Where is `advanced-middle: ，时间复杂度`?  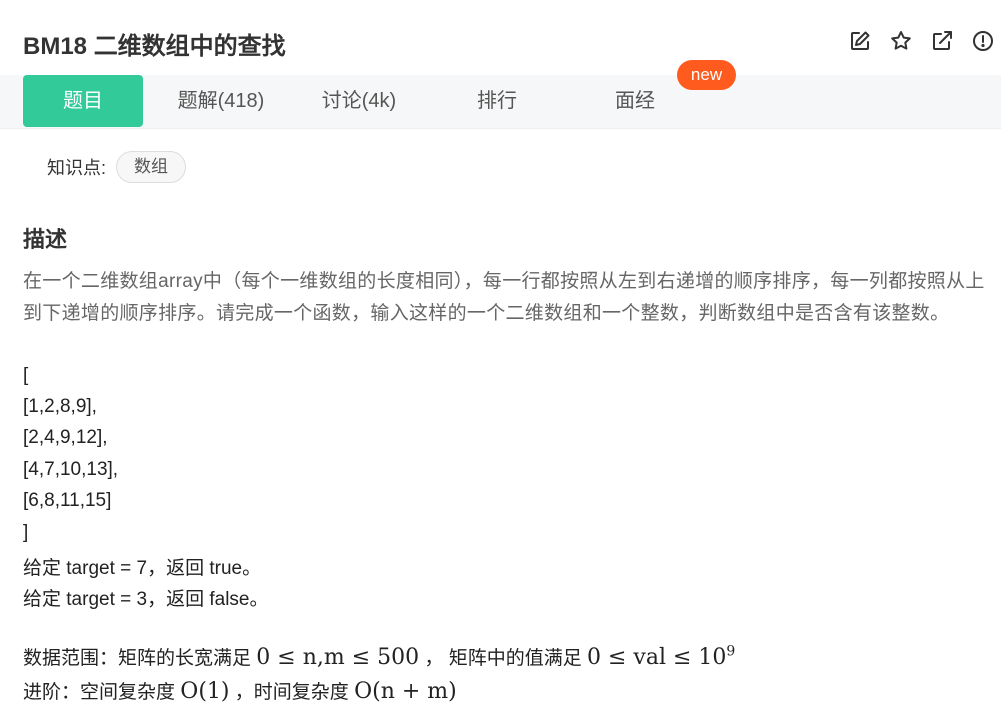
advanced-middle: ，时间复杂度 is located at coordinates (291, 692).